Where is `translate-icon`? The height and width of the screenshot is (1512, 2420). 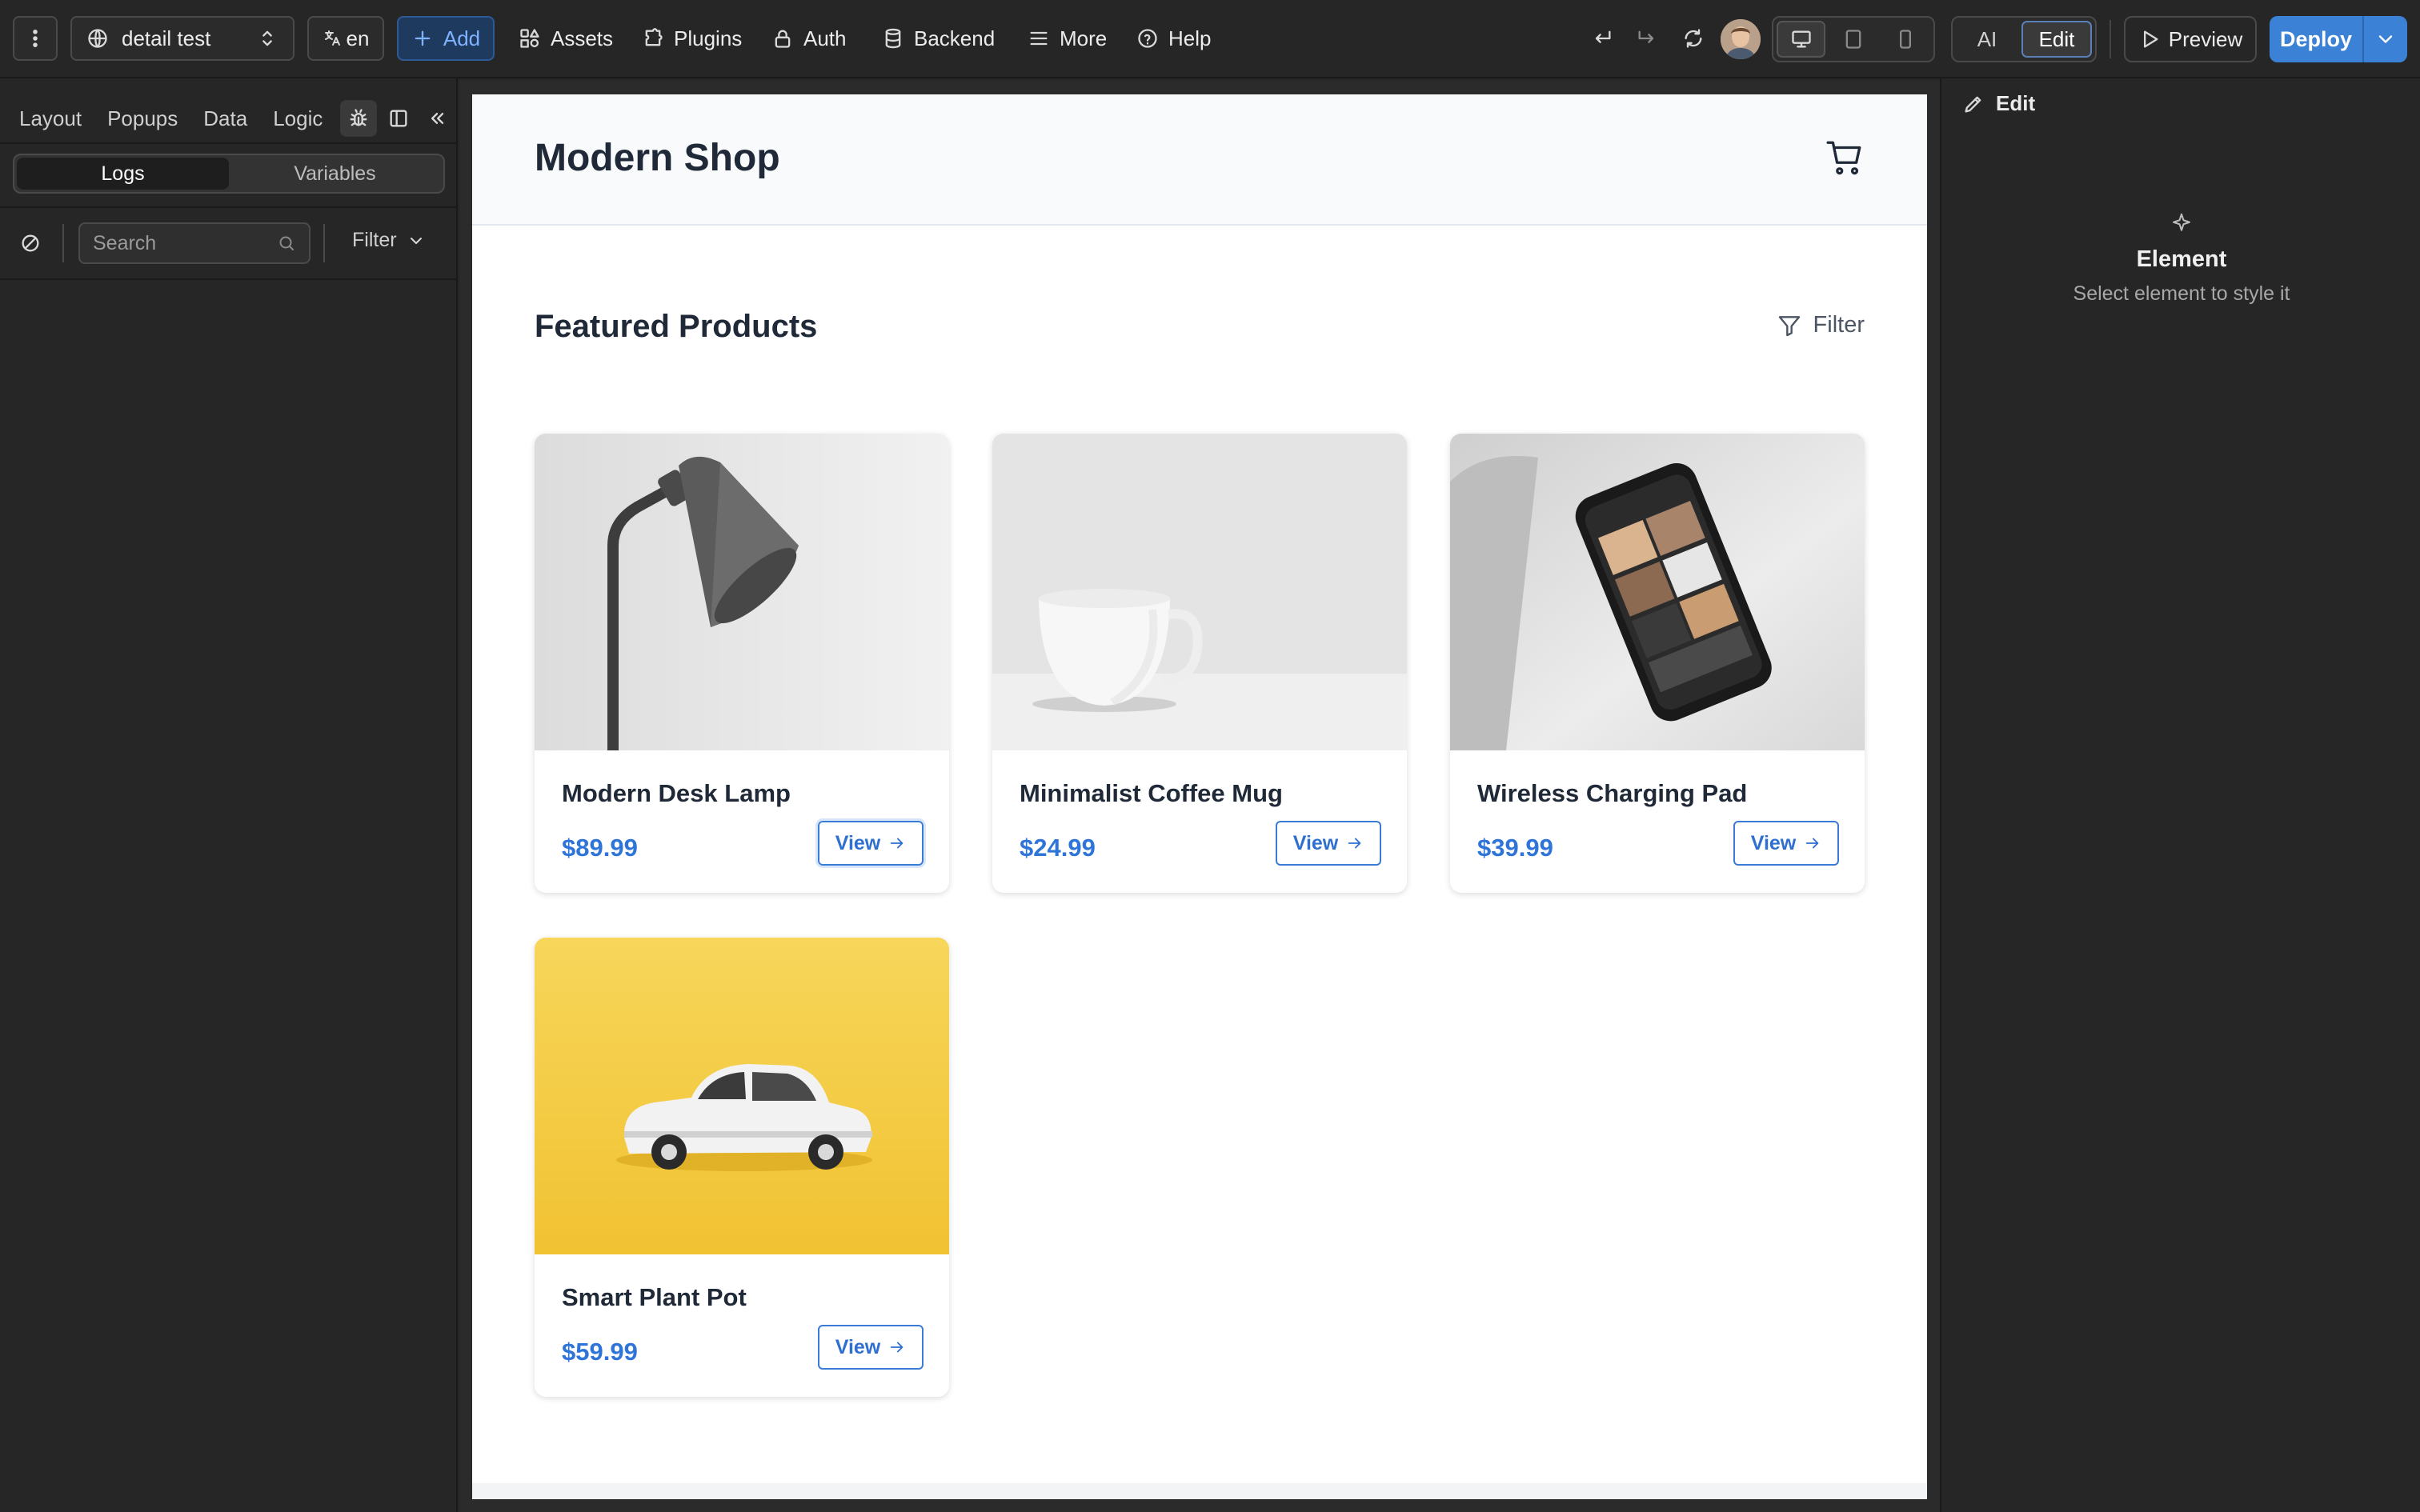 translate-icon is located at coordinates (332, 38).